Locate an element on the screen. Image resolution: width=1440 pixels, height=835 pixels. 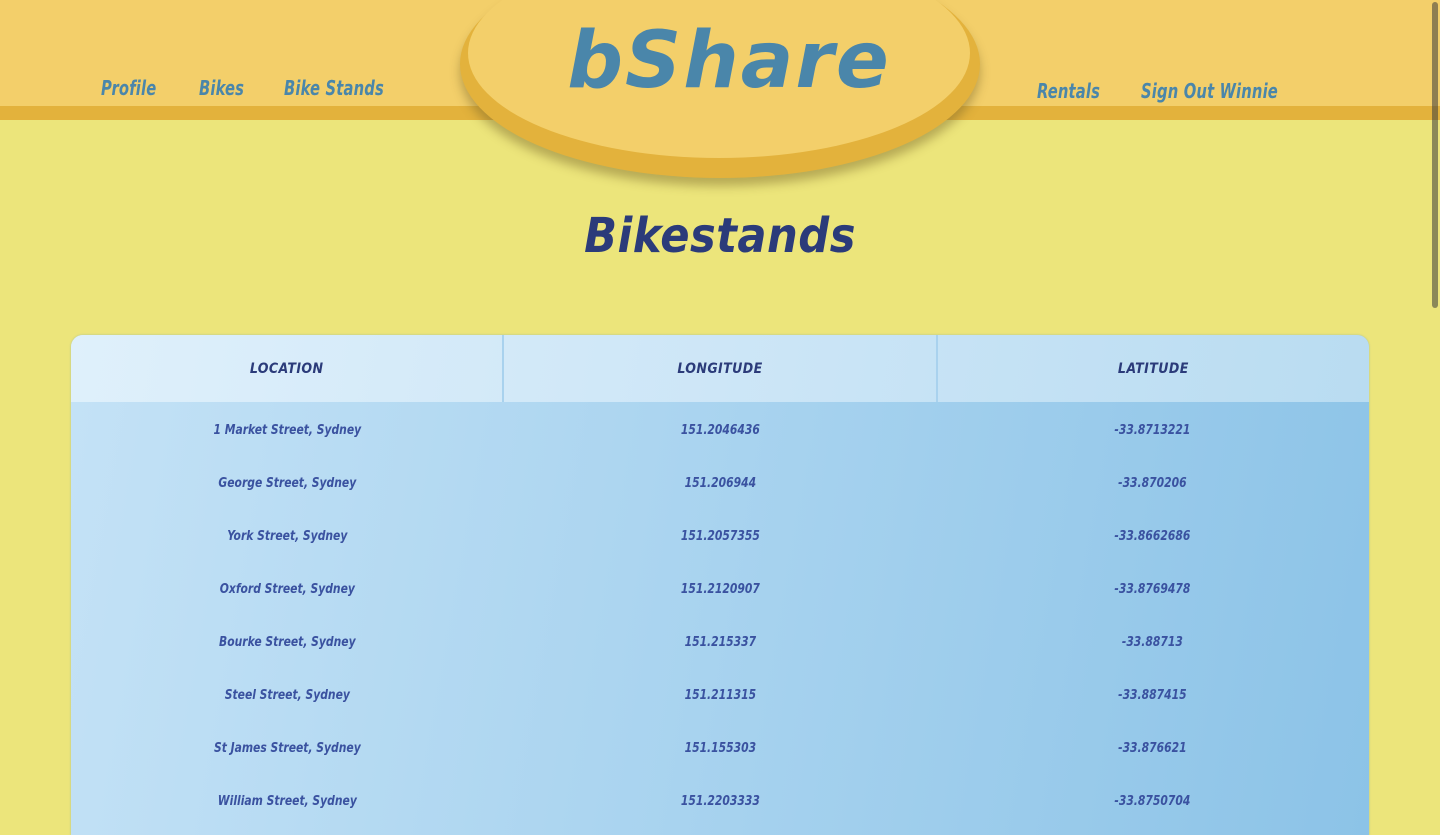
cell-longitude: 151.215337 is located at coordinates (720, 642).